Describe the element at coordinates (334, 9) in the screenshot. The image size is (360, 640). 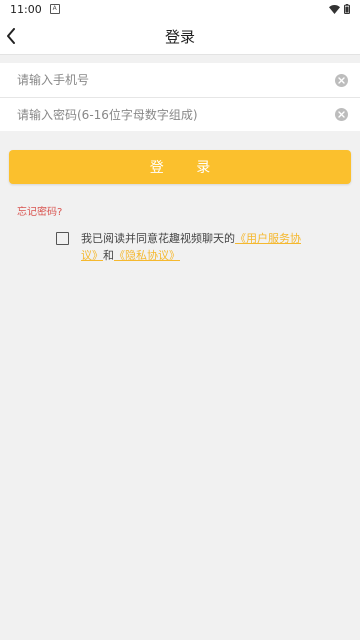
I see `wifi-icon` at that location.